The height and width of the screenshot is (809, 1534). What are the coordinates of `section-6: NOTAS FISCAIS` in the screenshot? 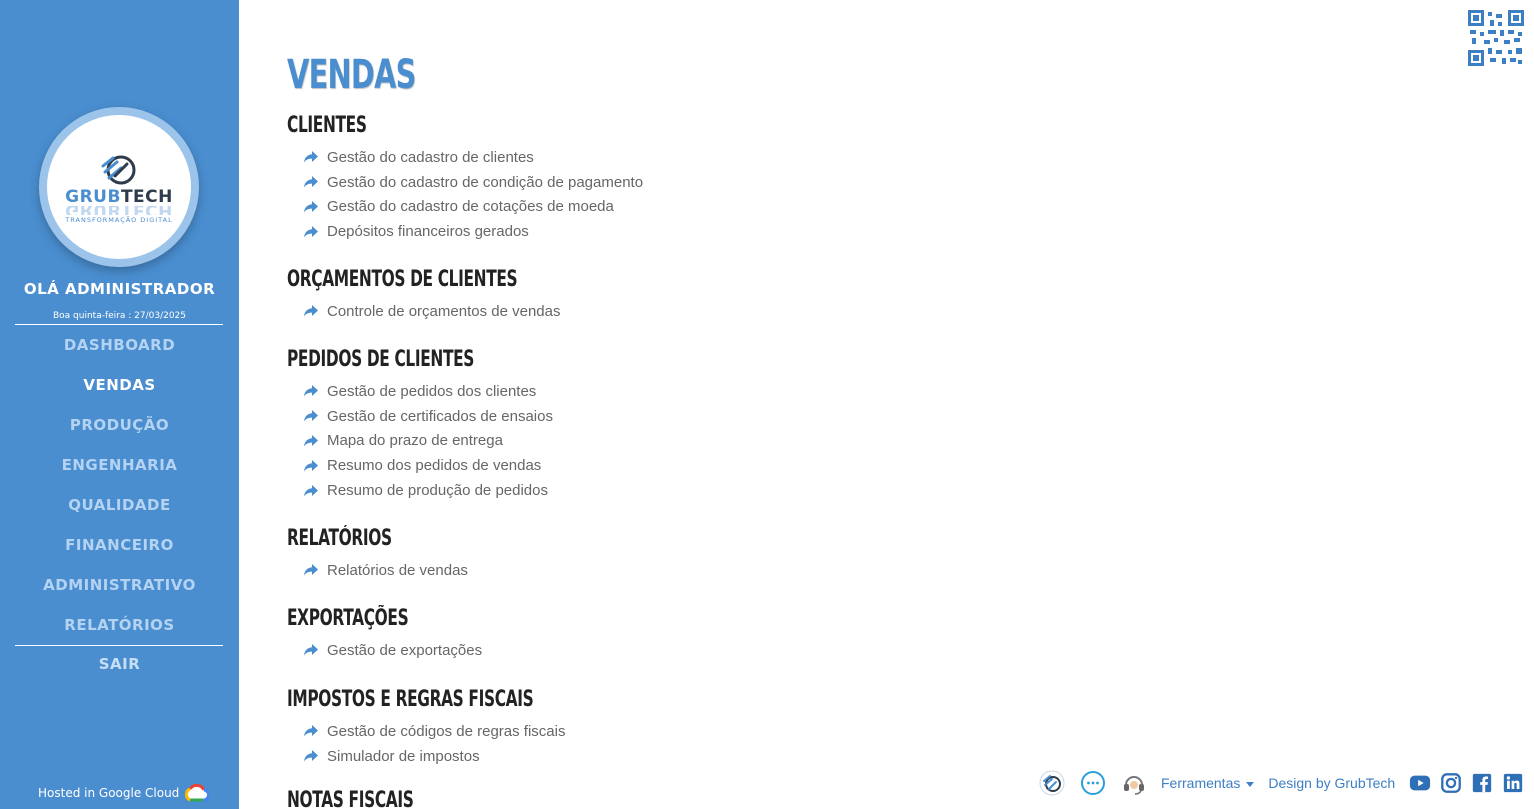 It's located at (377, 798).